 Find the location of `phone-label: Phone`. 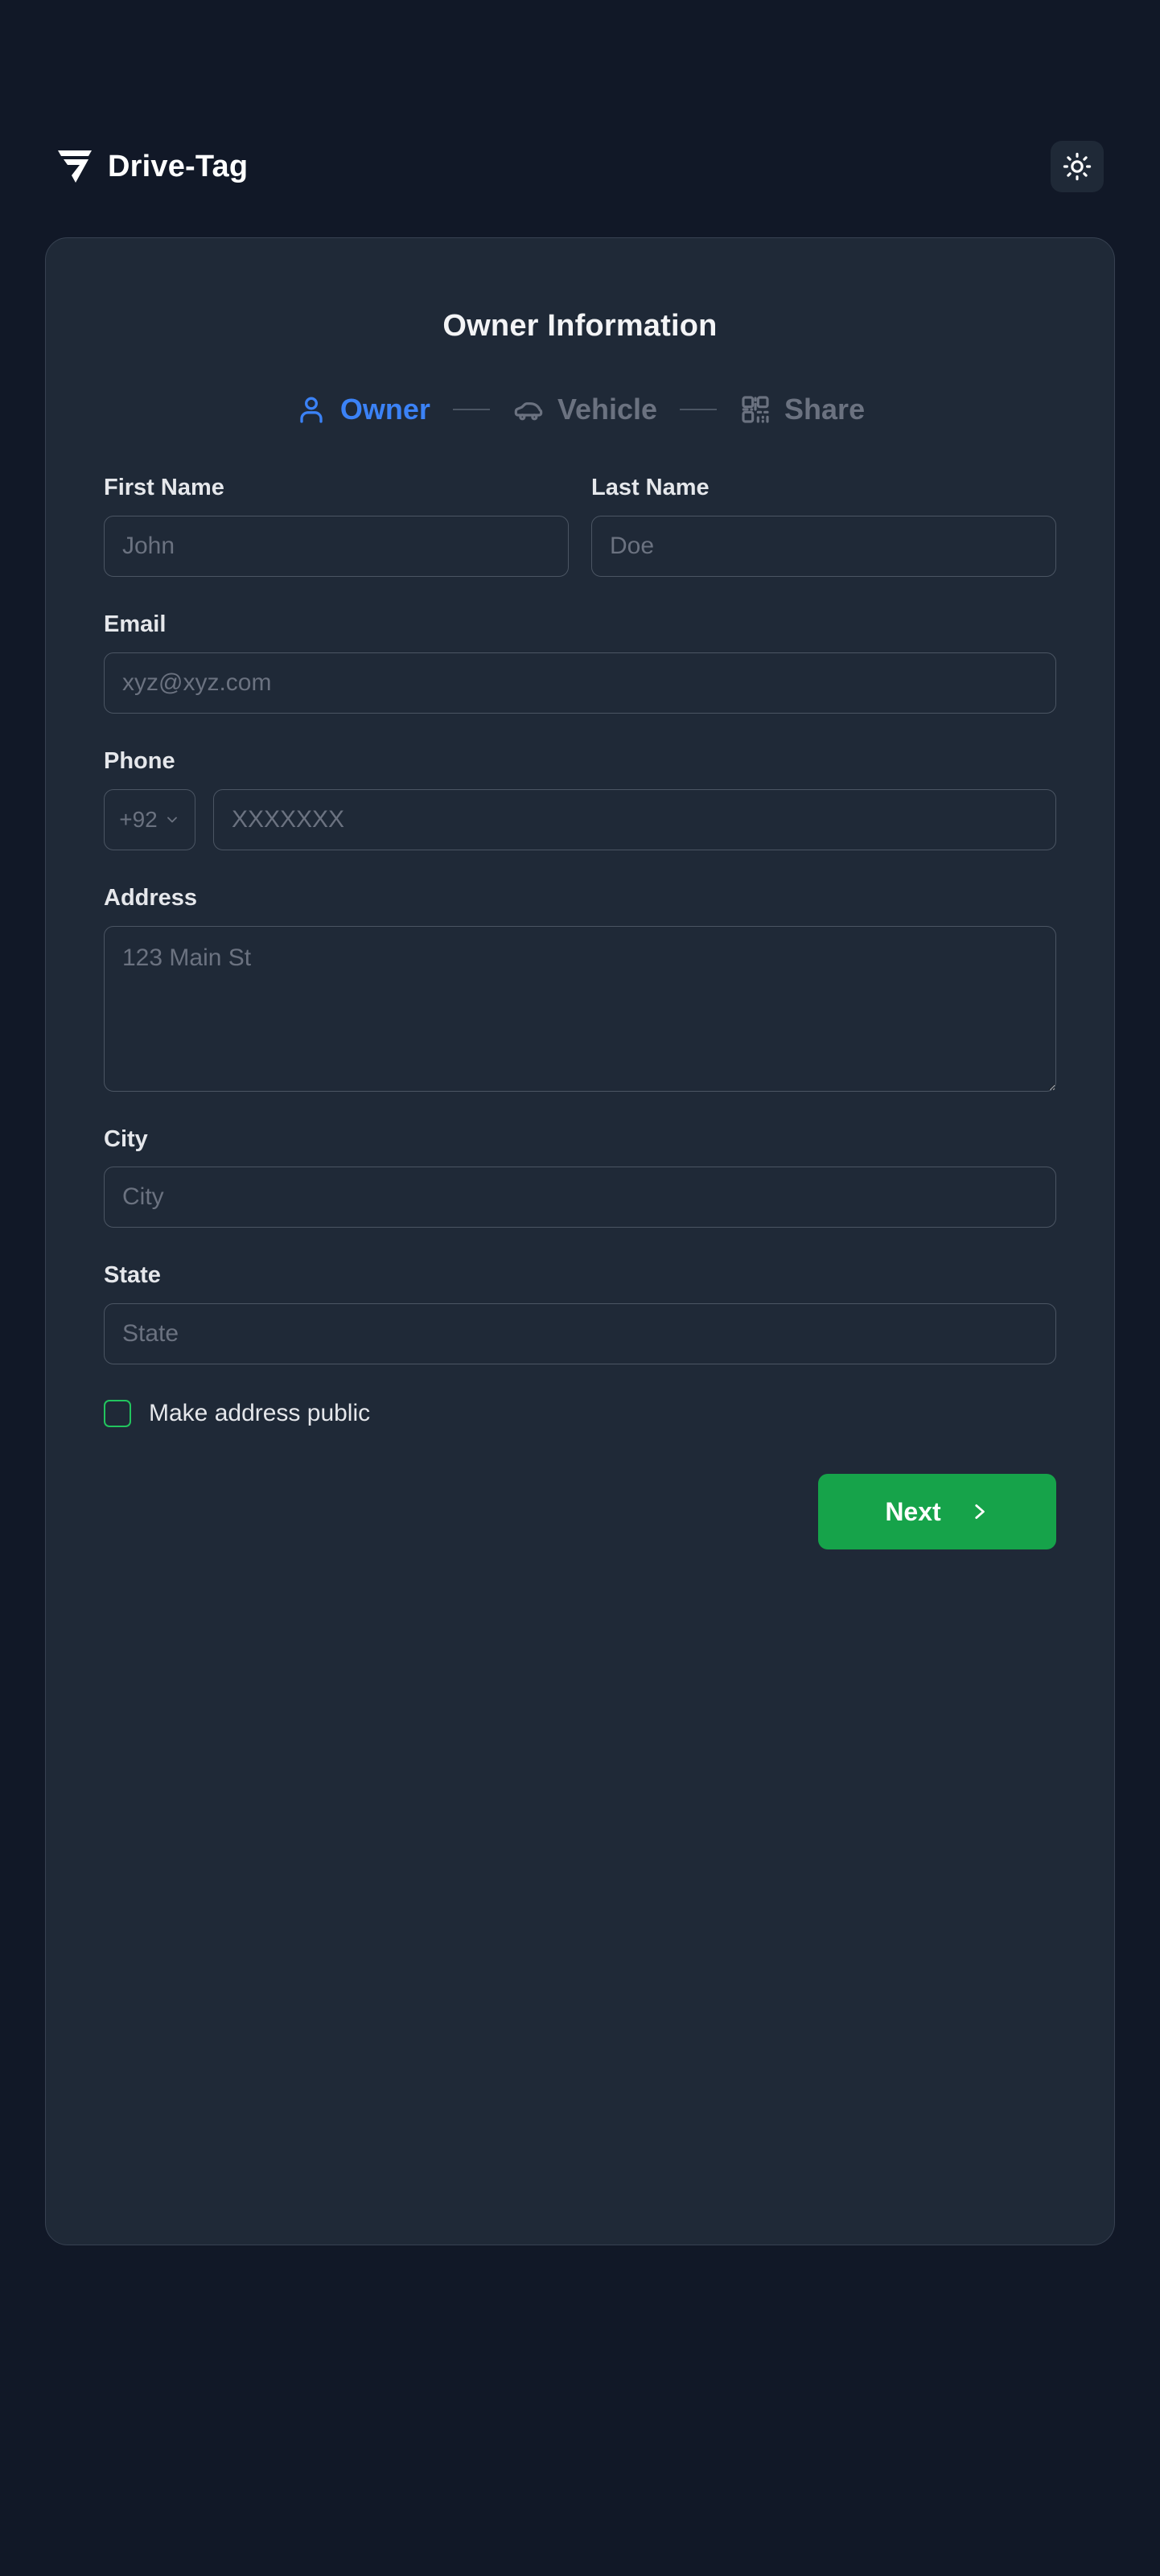

phone-label: Phone is located at coordinates (139, 760).